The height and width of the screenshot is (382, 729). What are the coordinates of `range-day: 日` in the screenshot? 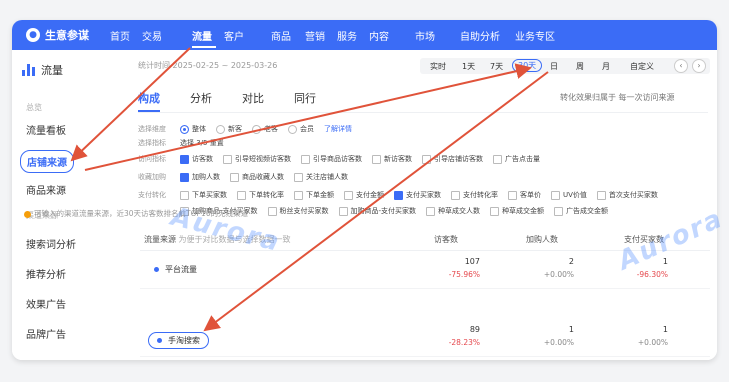 It's located at (554, 66).